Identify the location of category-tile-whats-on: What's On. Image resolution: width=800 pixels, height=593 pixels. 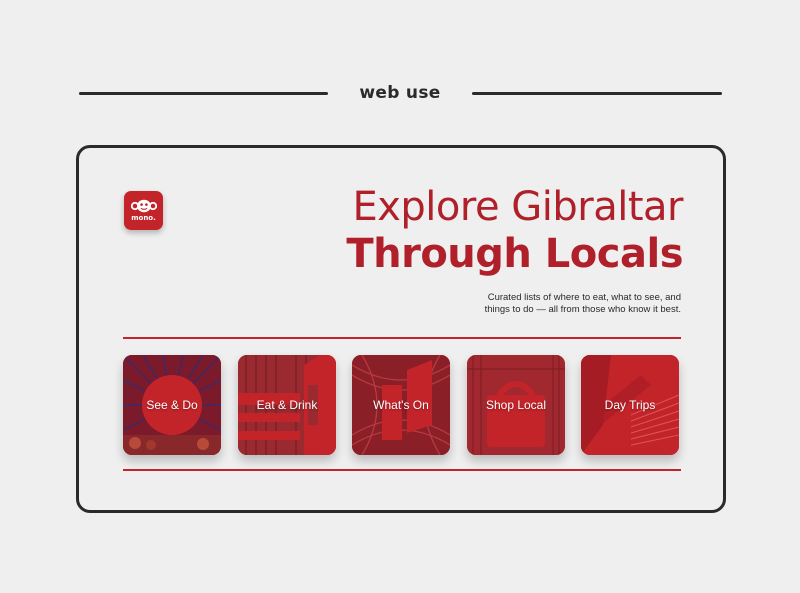
(401, 405).